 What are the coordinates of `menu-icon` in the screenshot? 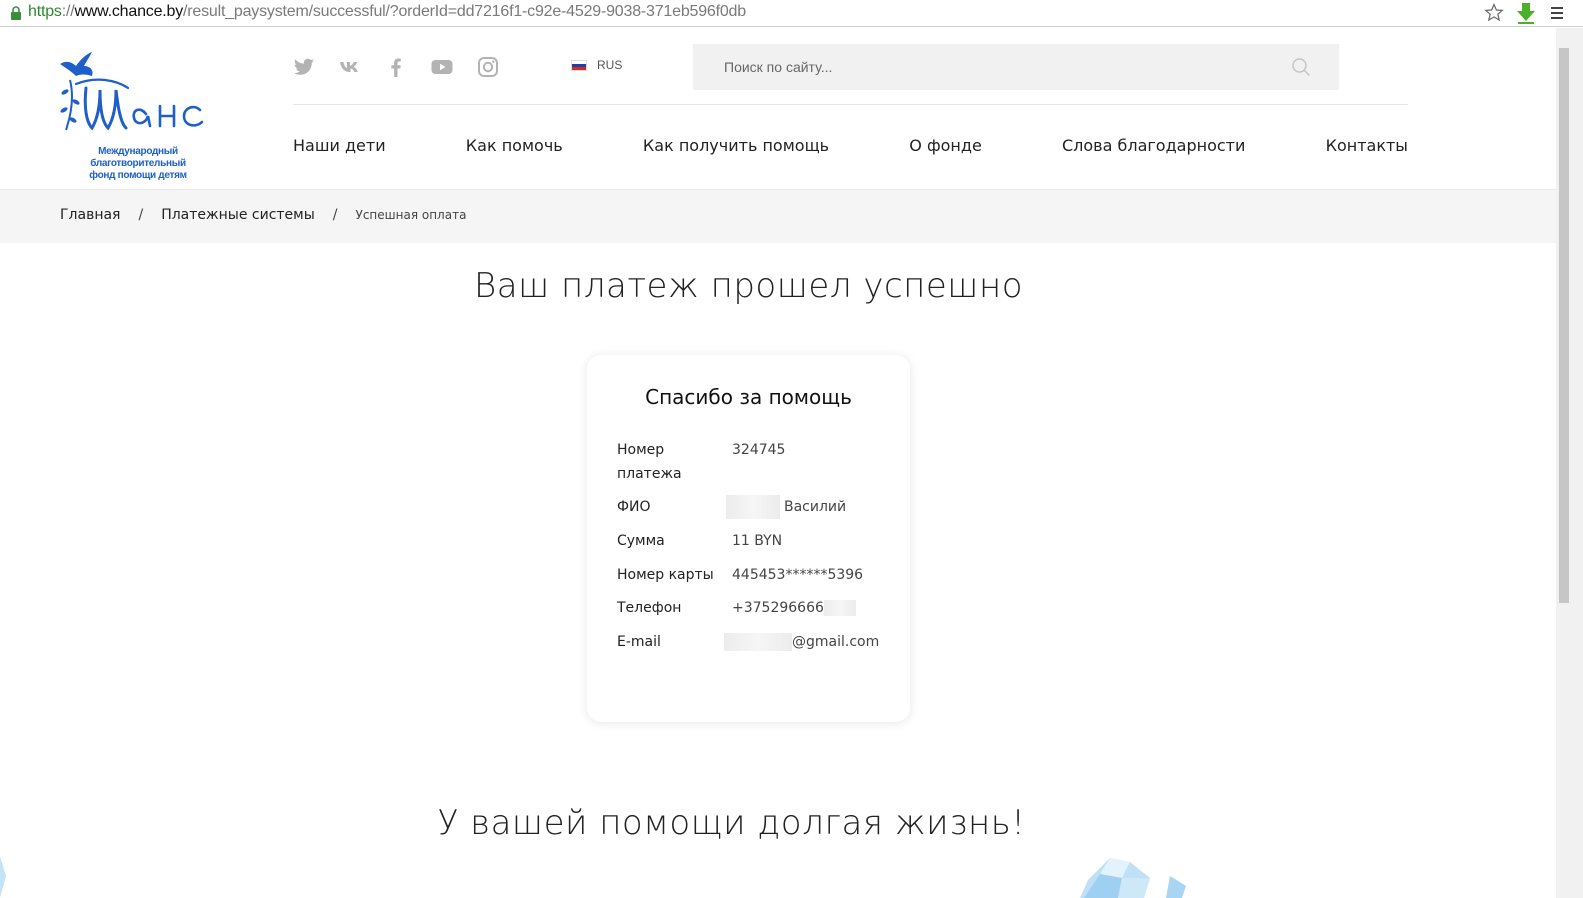 It's located at (1557, 13).